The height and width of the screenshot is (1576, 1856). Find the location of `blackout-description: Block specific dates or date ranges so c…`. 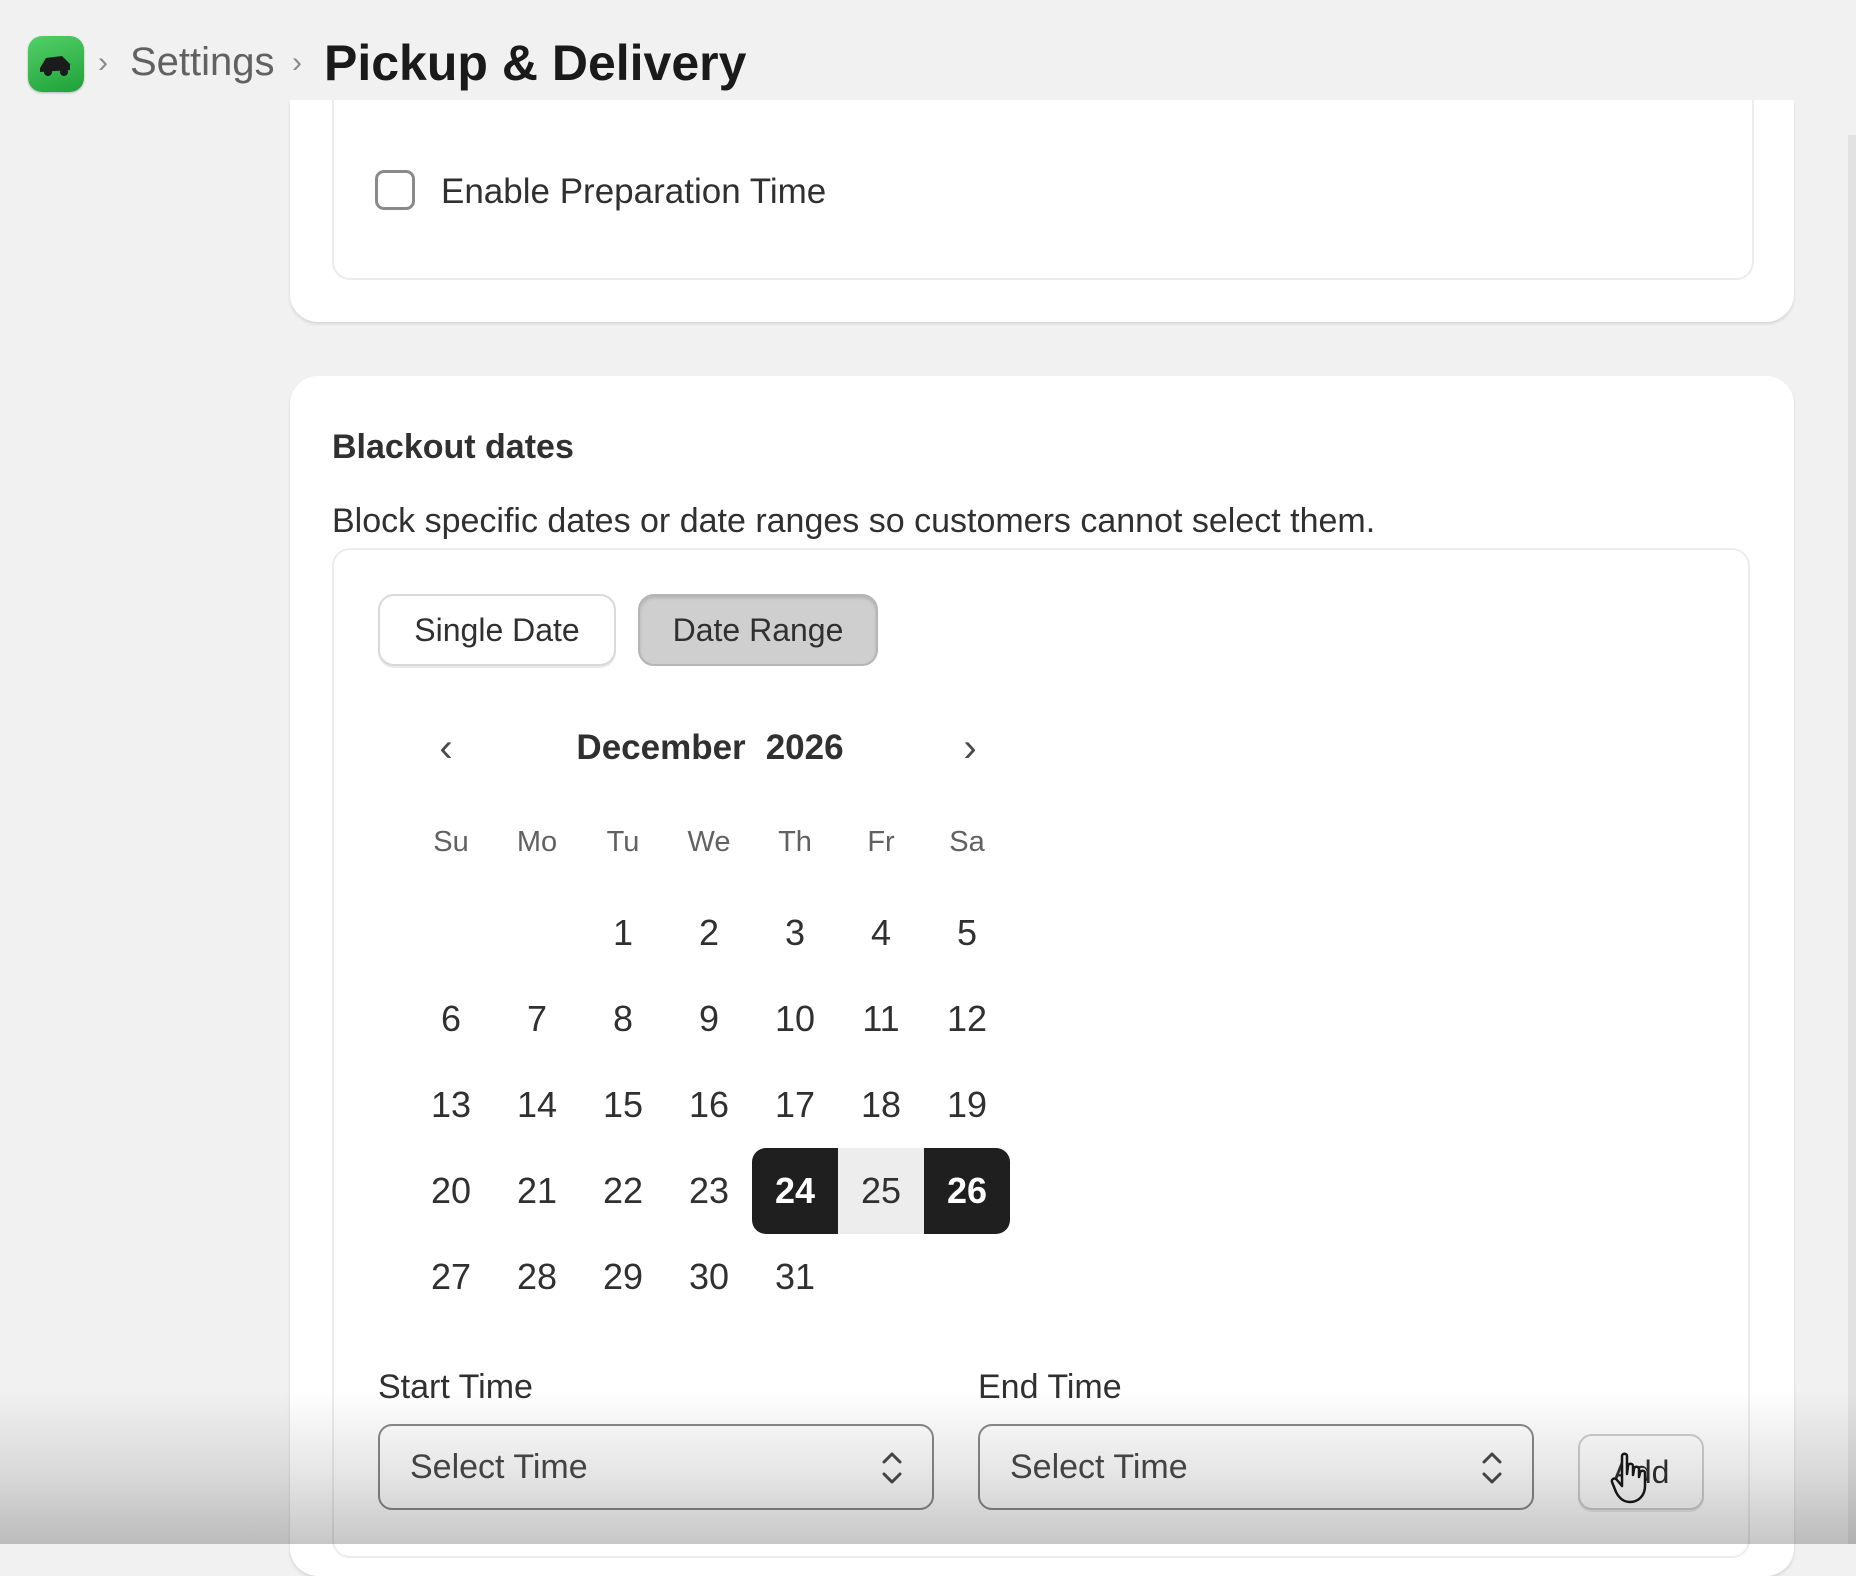

blackout-description: Block specific dates or date ranges so c… is located at coordinates (854, 521).